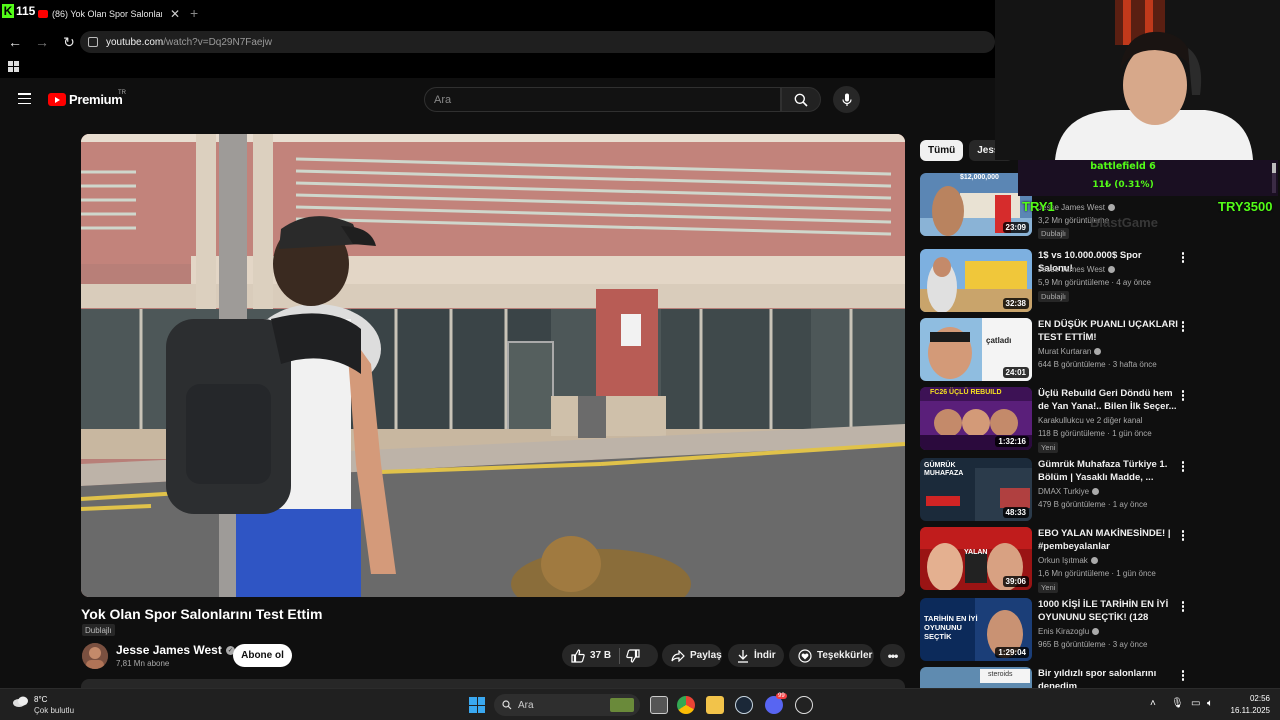  I want to click on display-tray-icon: ▭, so click(1195, 703).